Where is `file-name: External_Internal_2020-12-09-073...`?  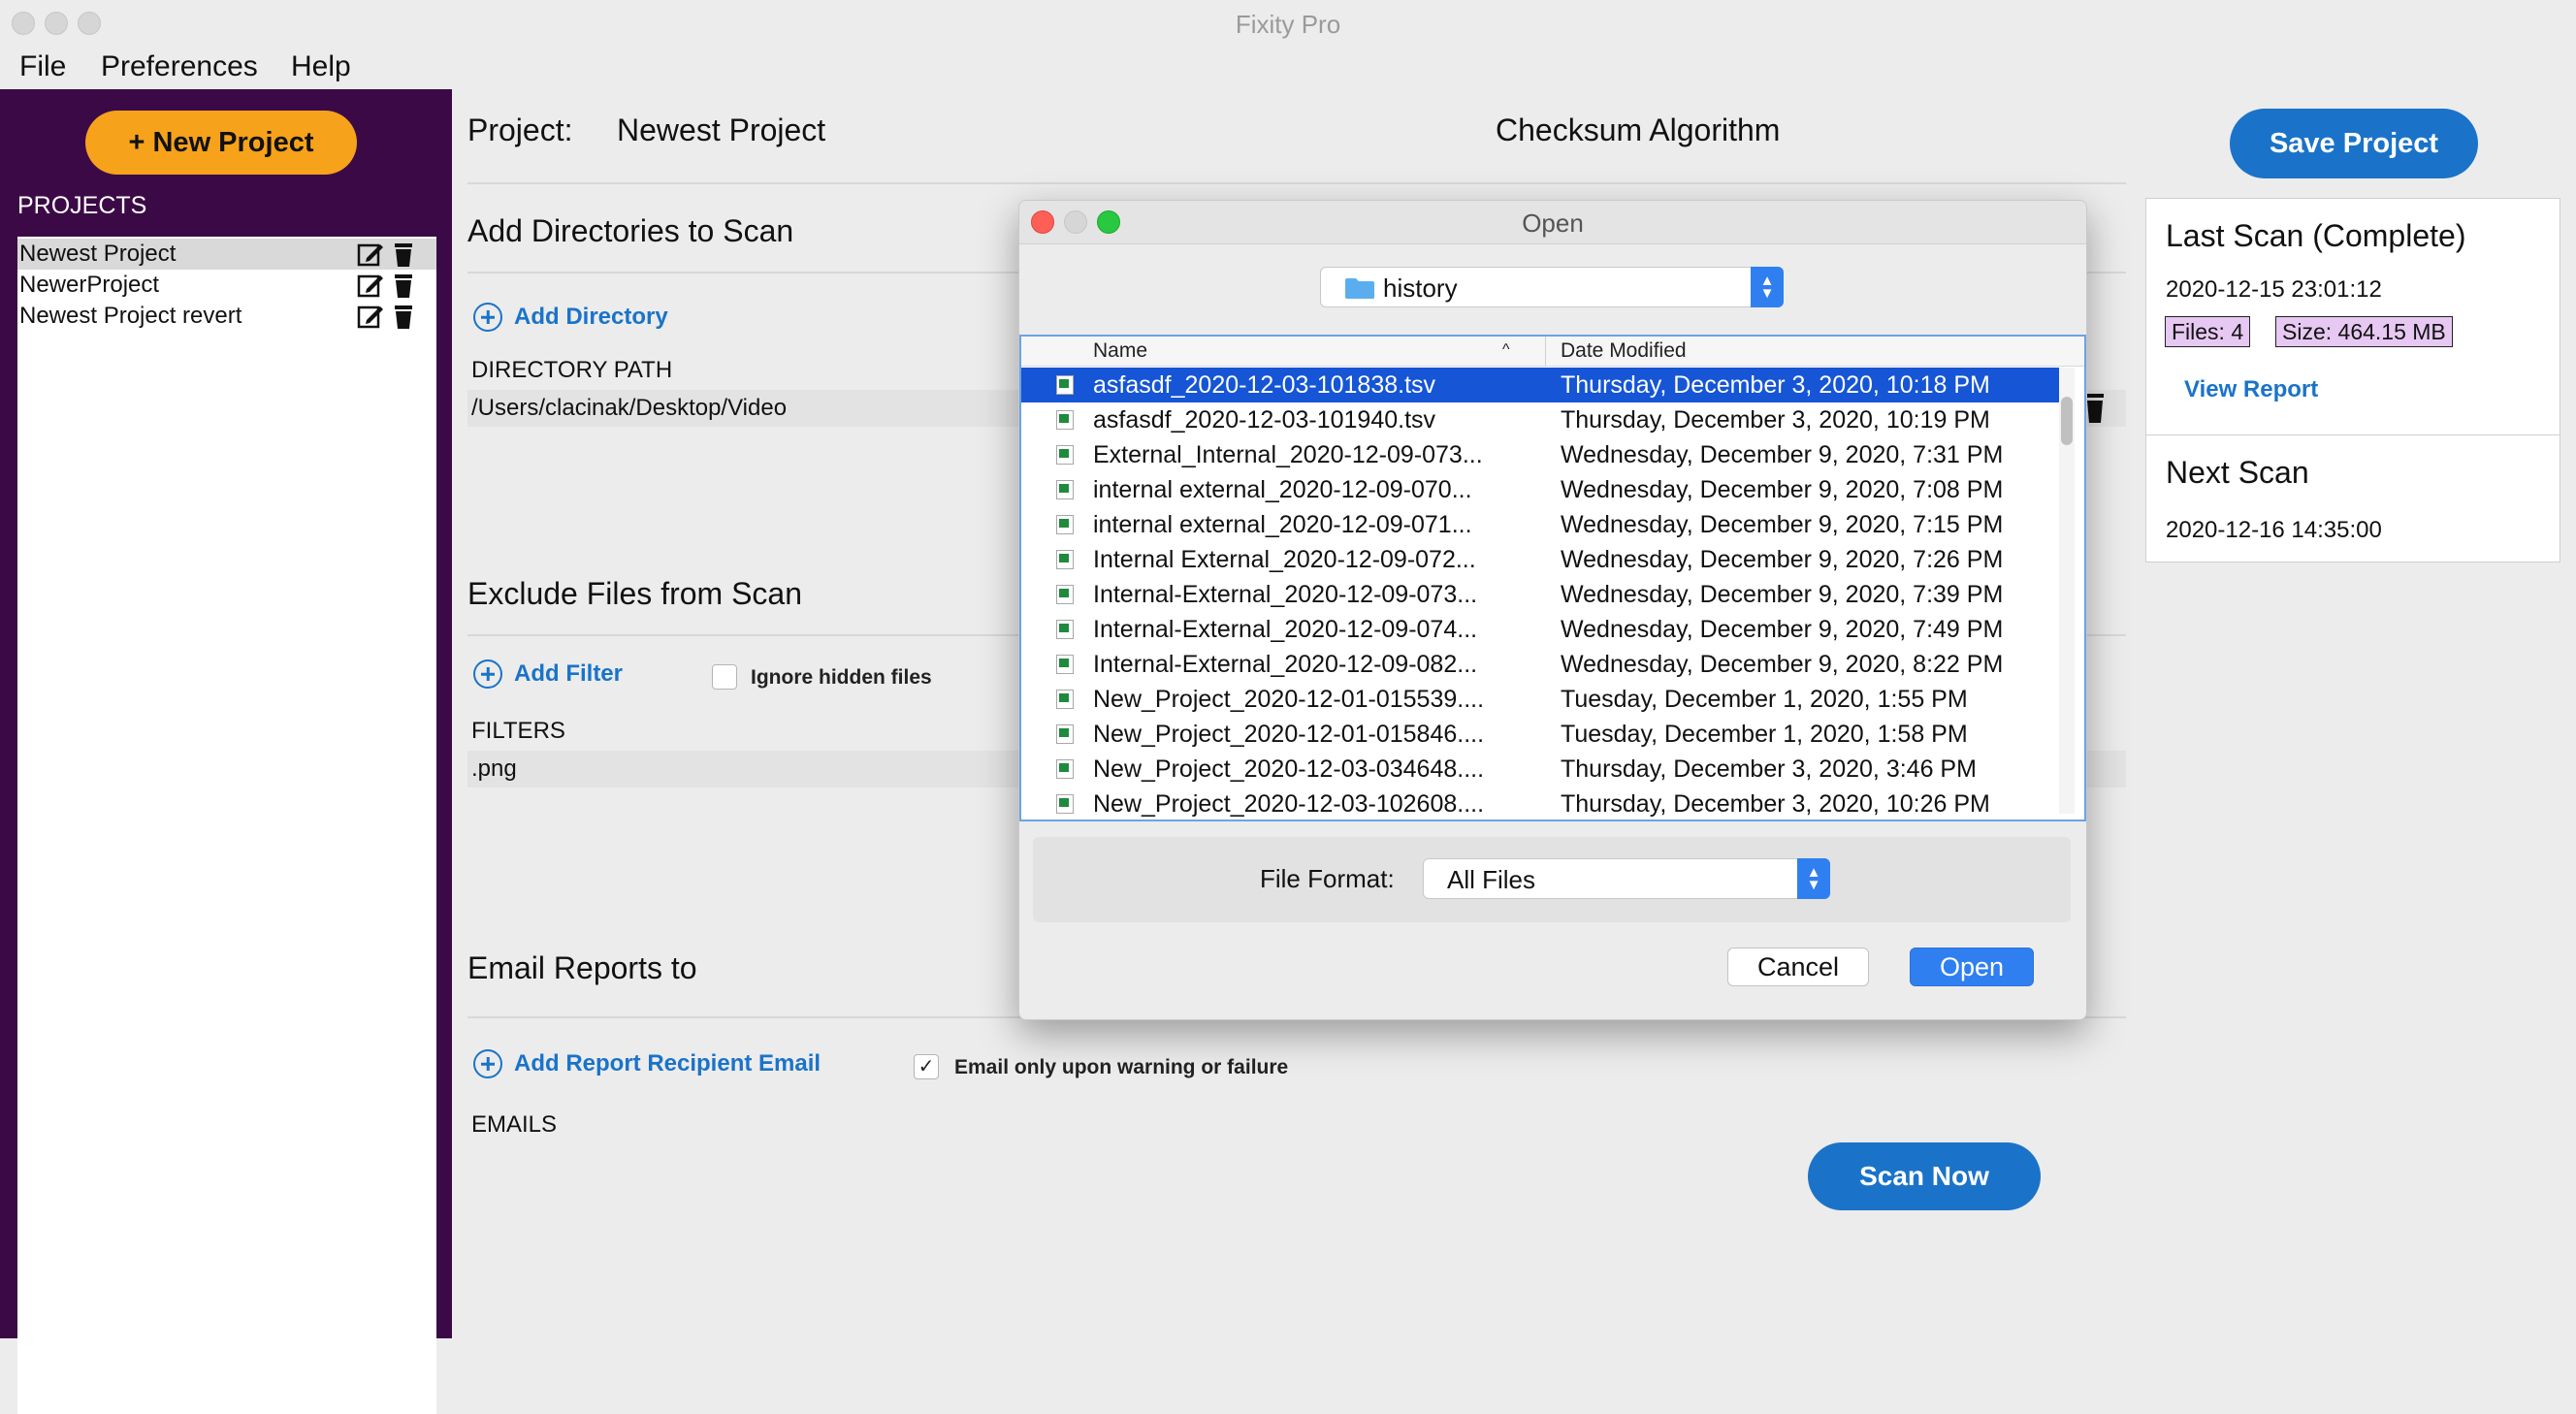
file-name: External_Internal_2020-12-09-073... is located at coordinates (1288, 454).